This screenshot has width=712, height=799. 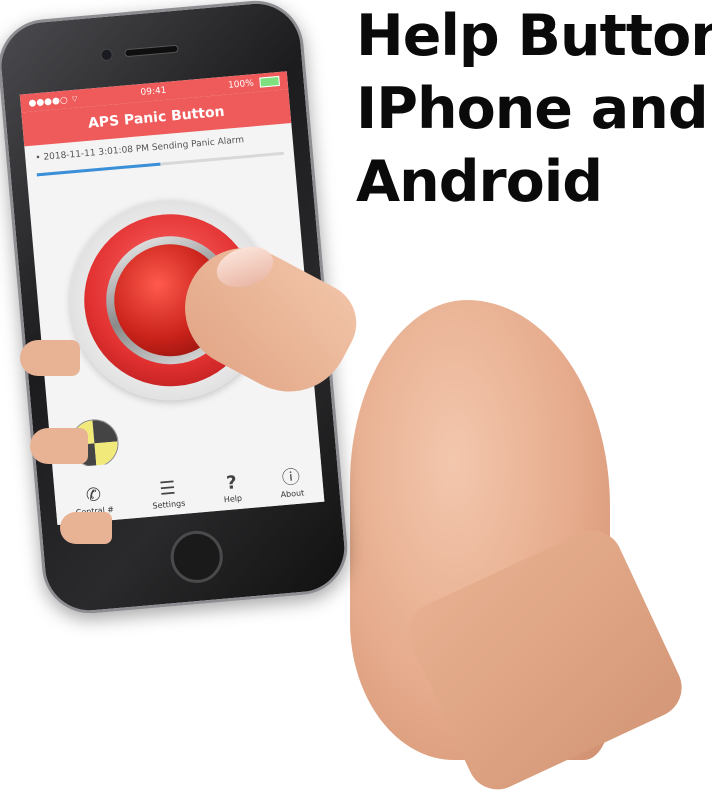 I want to click on battery-indicator: 100%, so click(x=253, y=83).